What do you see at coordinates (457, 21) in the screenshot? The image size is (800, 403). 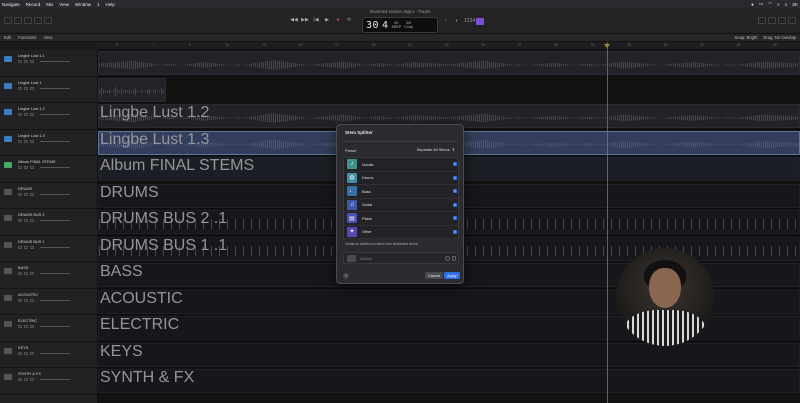 I see `solo-icon: ◐` at bounding box center [457, 21].